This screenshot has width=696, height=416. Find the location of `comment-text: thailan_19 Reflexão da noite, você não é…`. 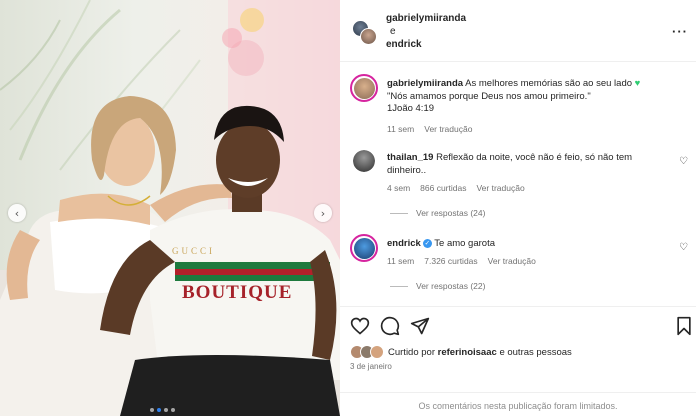

comment-text: thailan_19 Reflexão da noite, você não é… is located at coordinates (524, 164).